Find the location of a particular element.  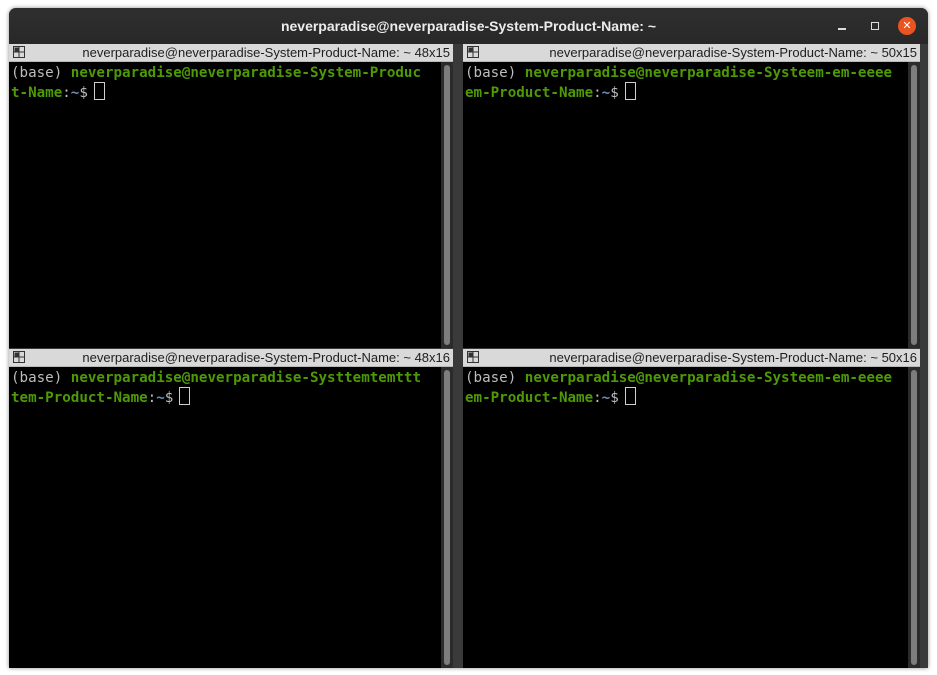

close-button: ✕ is located at coordinates (907, 26).